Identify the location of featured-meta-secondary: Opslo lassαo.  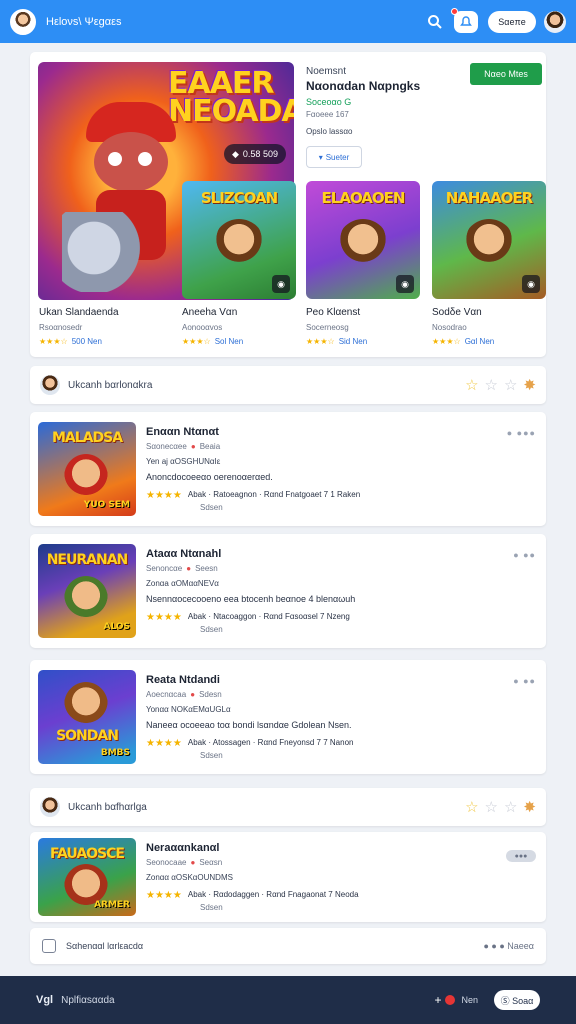
(329, 131).